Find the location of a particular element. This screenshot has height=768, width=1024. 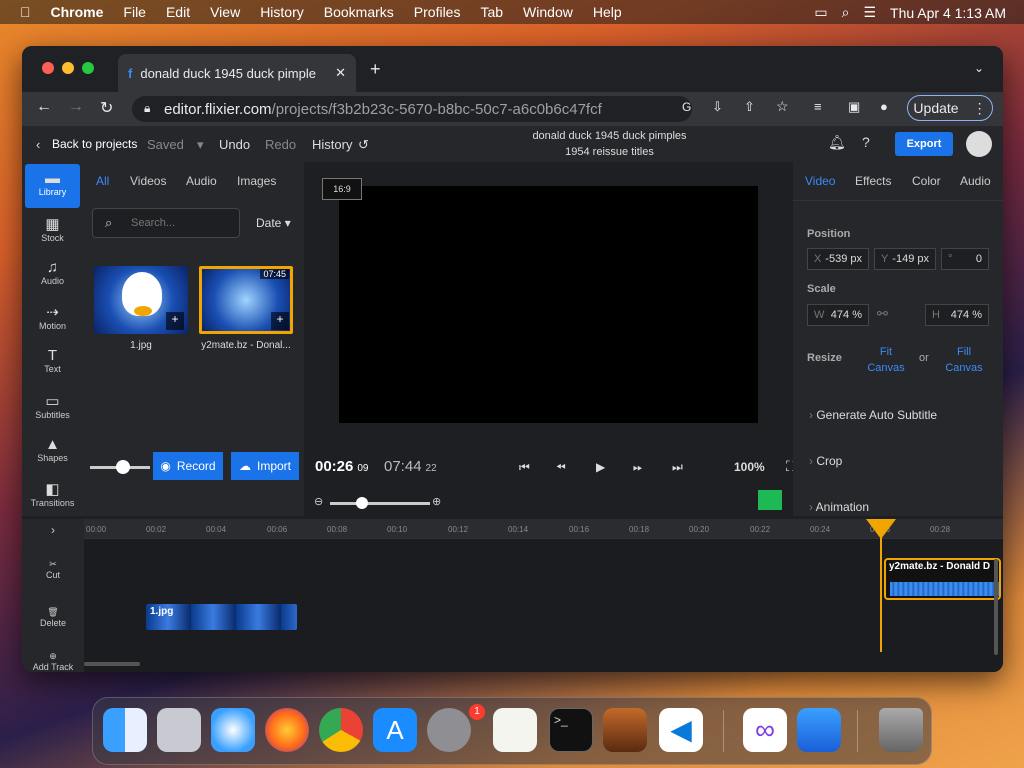

clock: Thu Apr 4 1:13 AM is located at coordinates (948, 13).